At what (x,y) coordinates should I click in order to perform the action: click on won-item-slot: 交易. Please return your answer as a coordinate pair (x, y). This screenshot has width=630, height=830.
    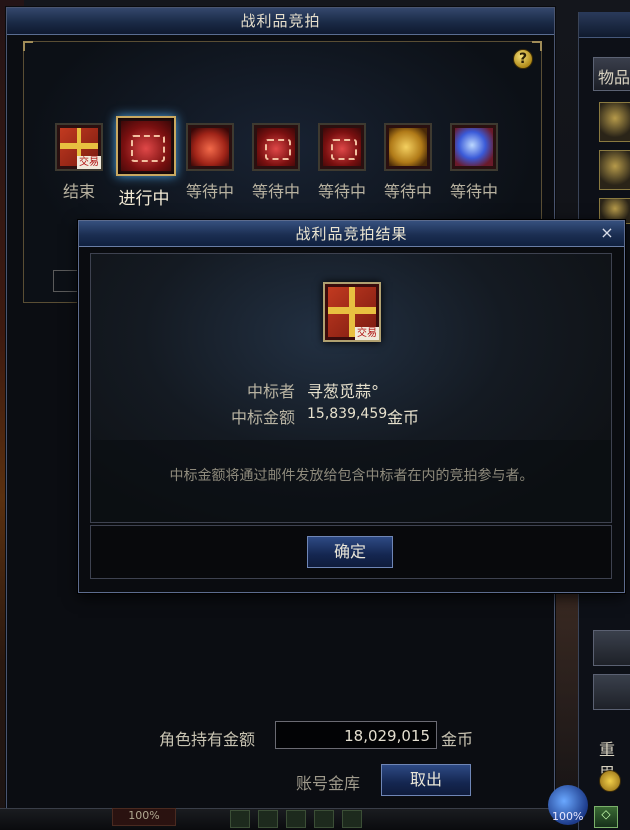
    Looking at the image, I should click on (352, 312).